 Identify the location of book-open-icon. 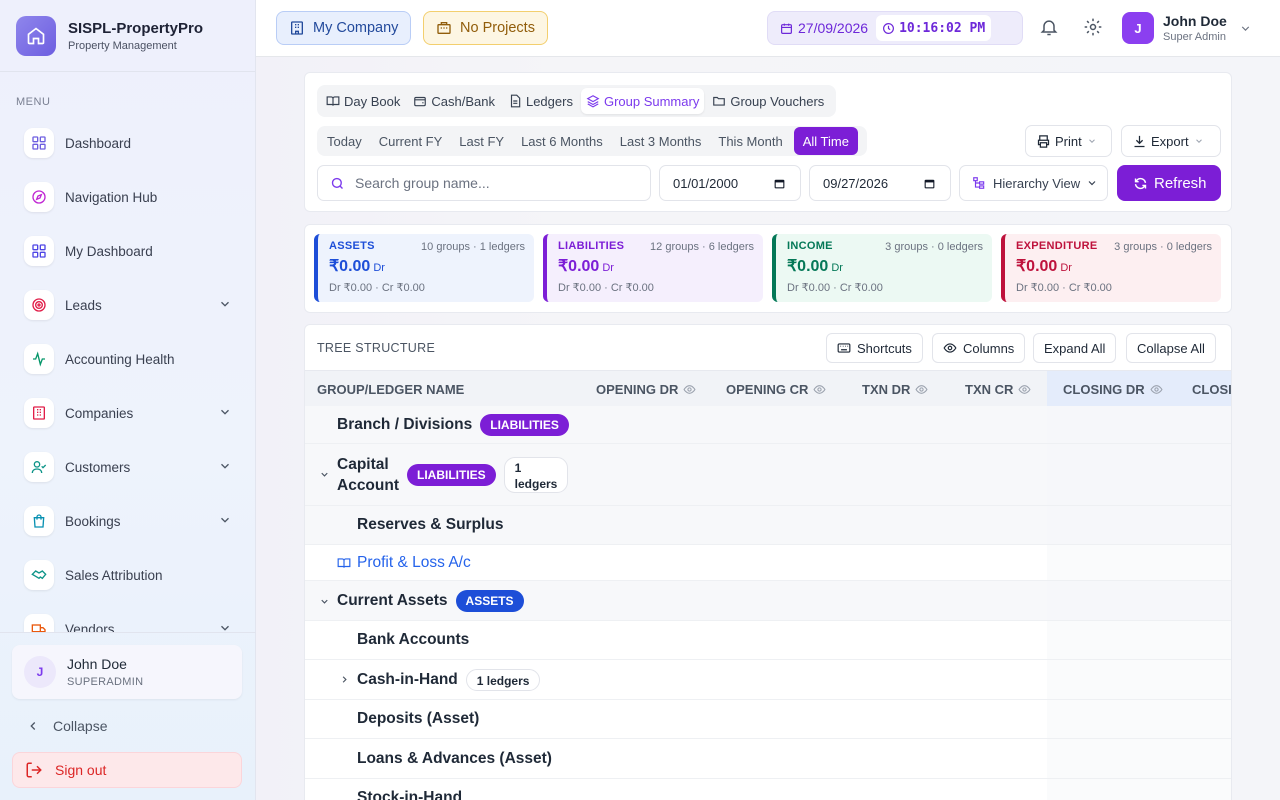
(344, 562).